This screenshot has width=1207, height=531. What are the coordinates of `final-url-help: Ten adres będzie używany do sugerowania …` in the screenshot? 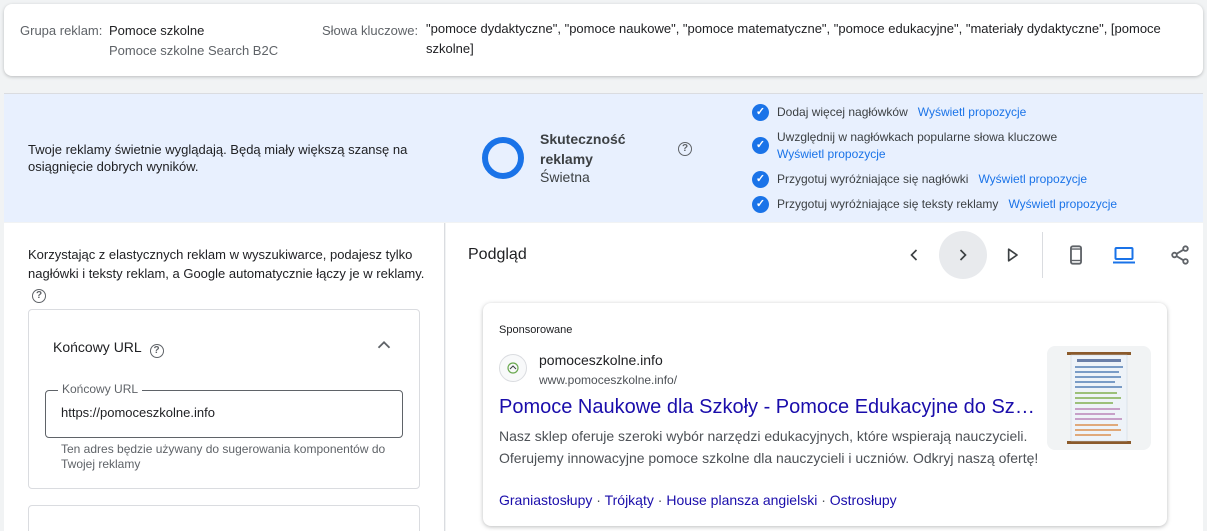 It's located at (223, 456).